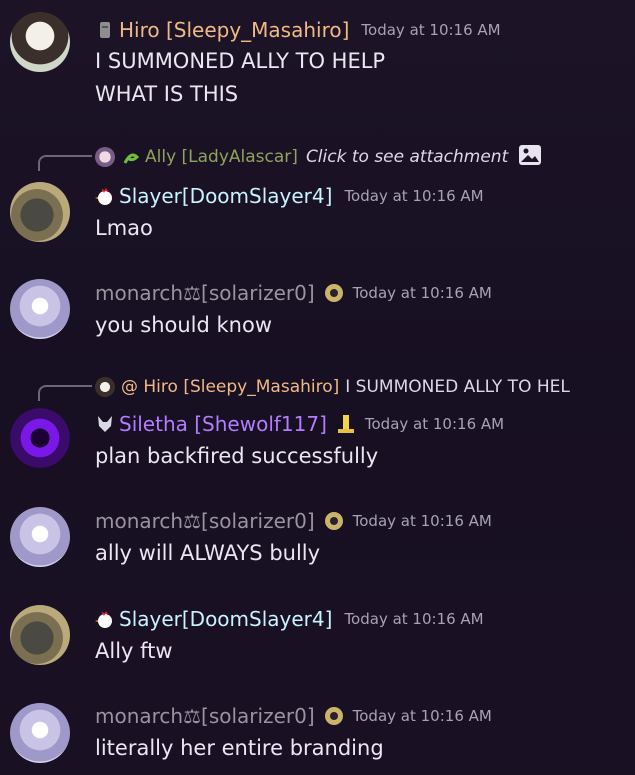 The width and height of the screenshot is (635, 775). I want to click on message-text: WHAT IS THIS, so click(167, 94).